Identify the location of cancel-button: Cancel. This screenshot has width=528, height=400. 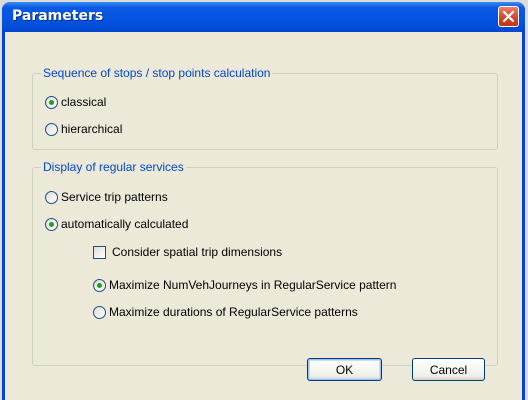
(448, 369).